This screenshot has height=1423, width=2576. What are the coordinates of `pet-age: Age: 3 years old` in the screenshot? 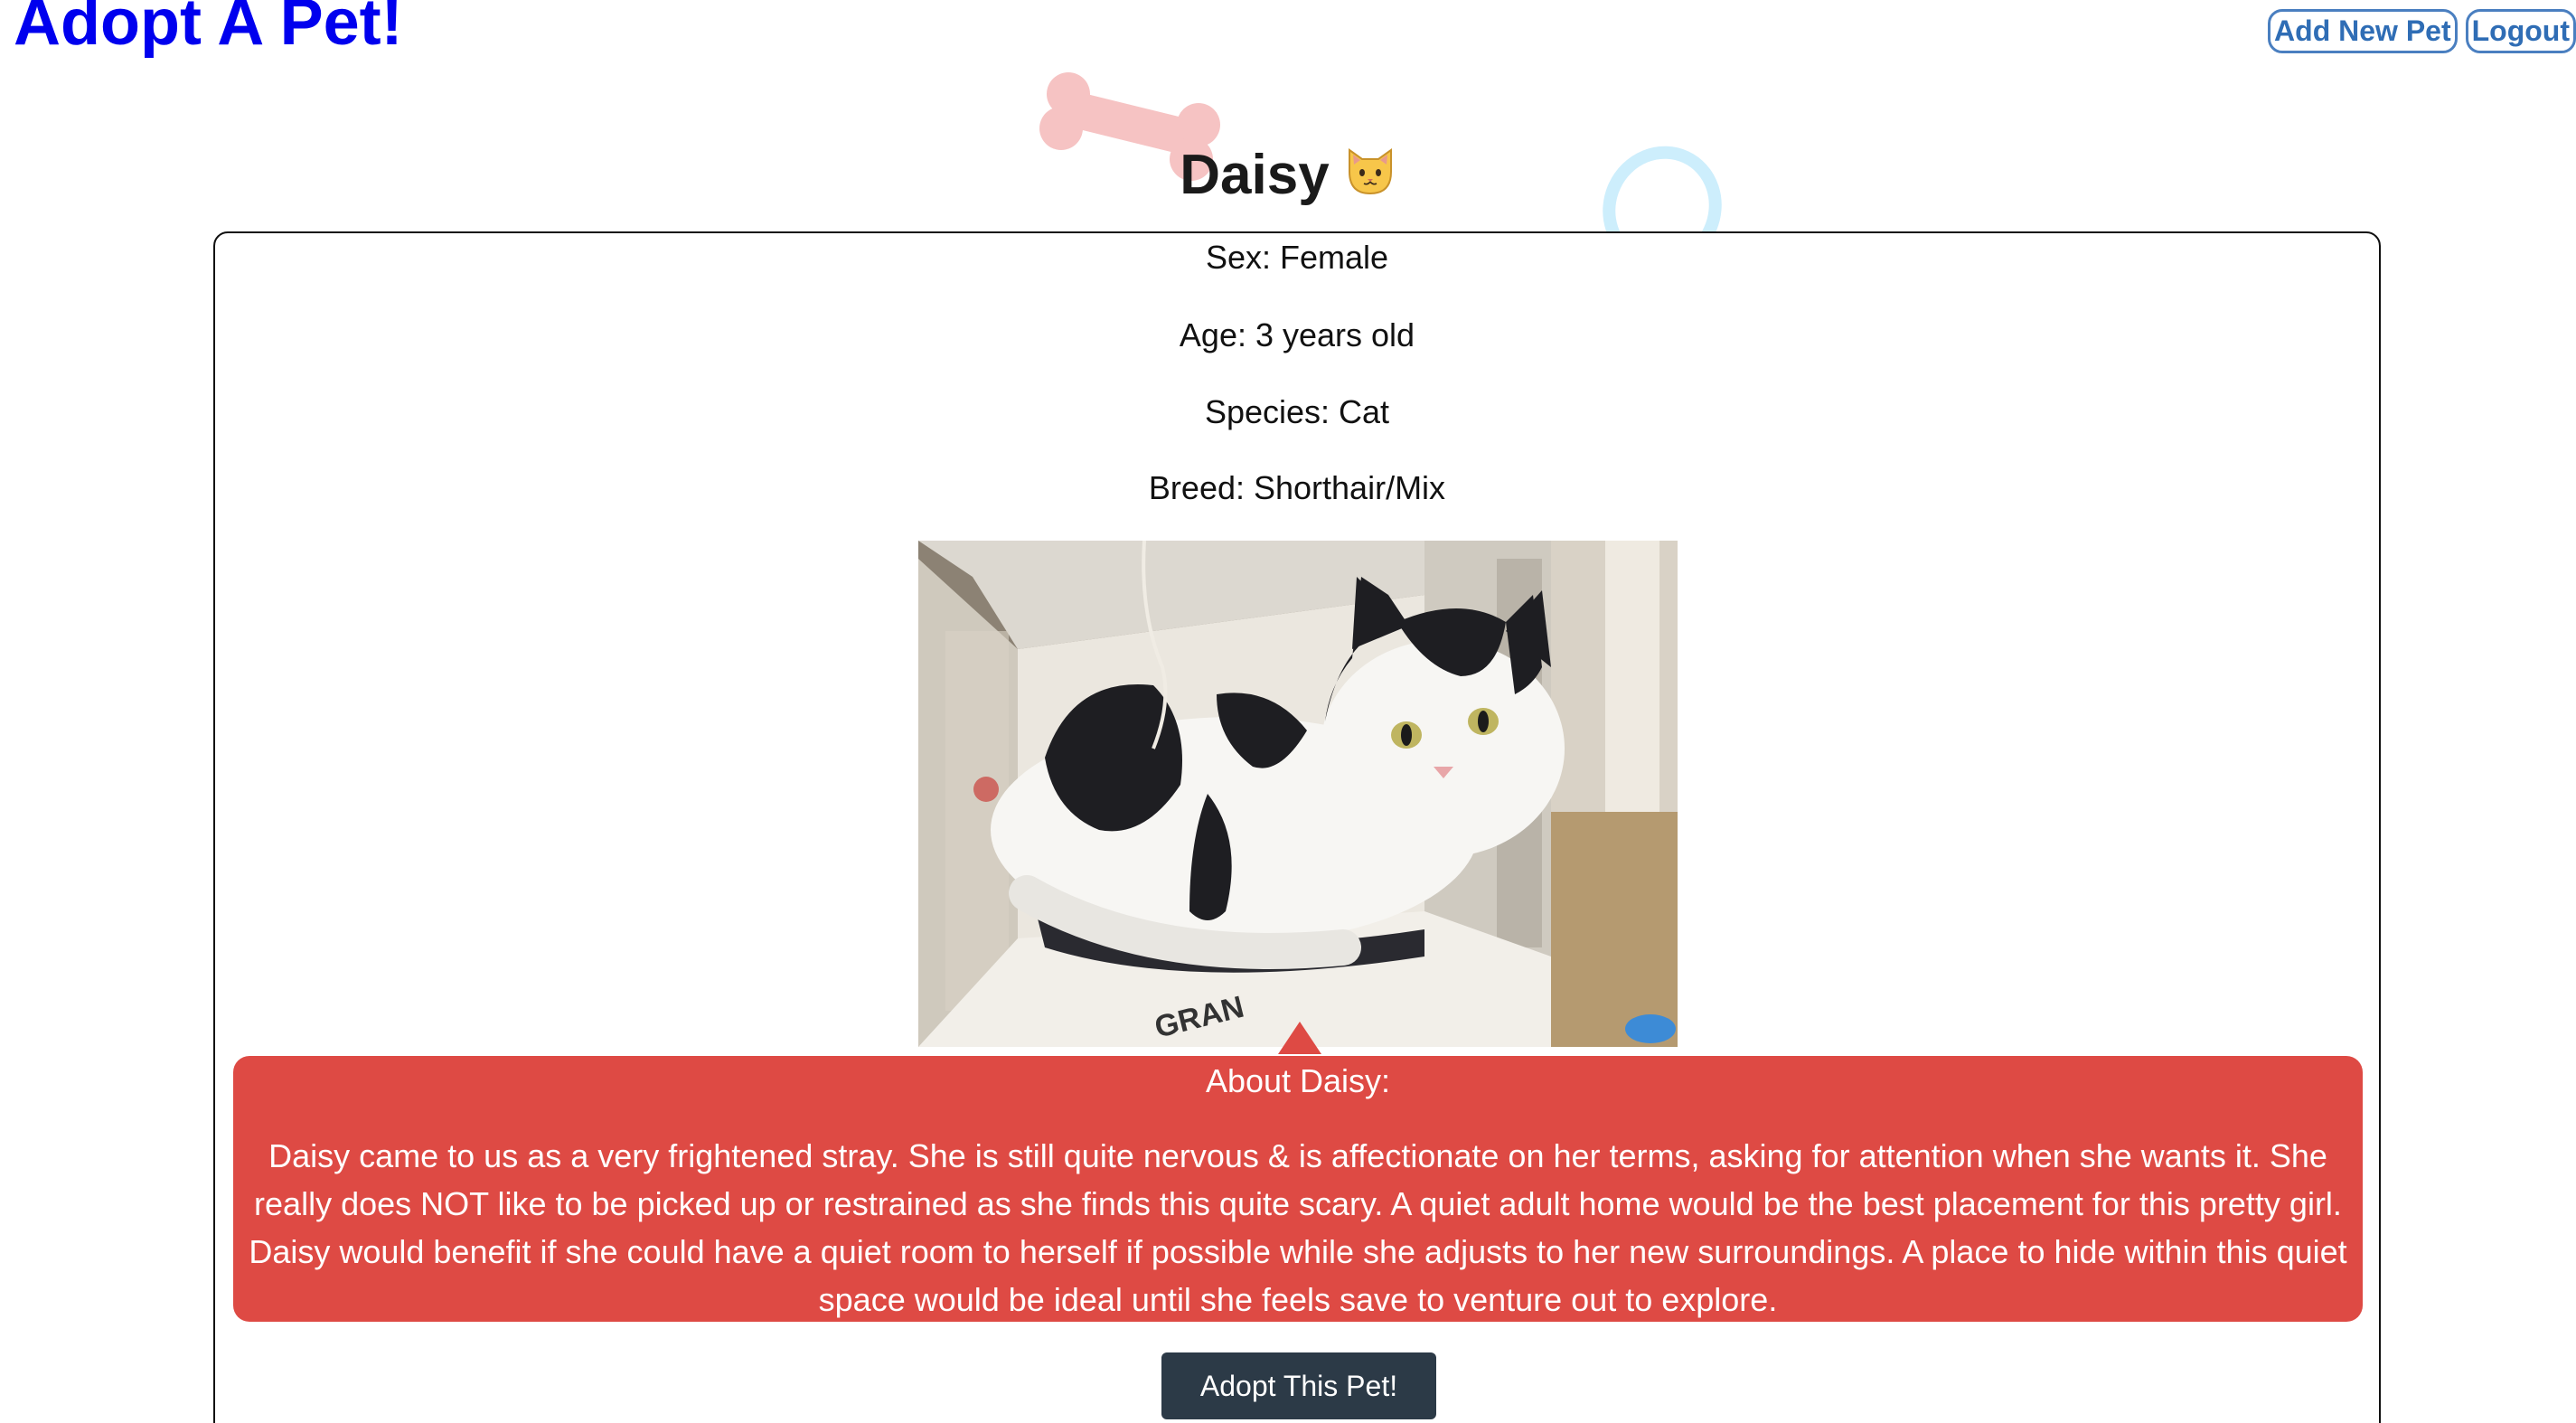 It's located at (1297, 334).